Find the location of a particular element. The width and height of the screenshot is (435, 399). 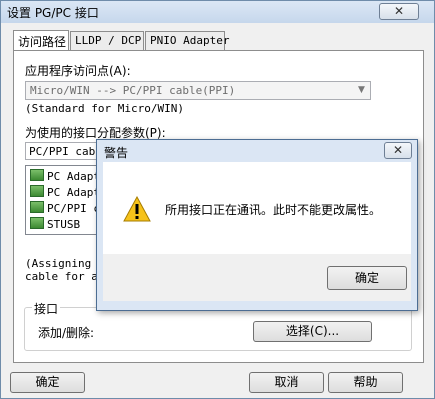

warning-close-button: ✕ is located at coordinates (398, 150).